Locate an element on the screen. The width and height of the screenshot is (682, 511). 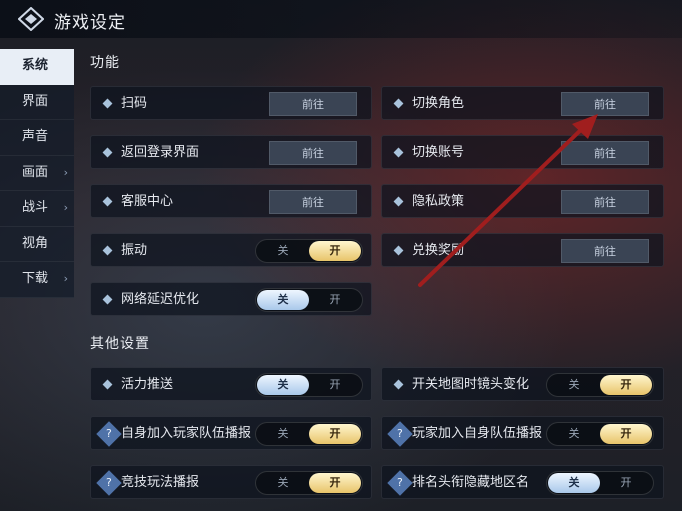
setting-row-vibration: 振动 关 开 is located at coordinates (231, 250).